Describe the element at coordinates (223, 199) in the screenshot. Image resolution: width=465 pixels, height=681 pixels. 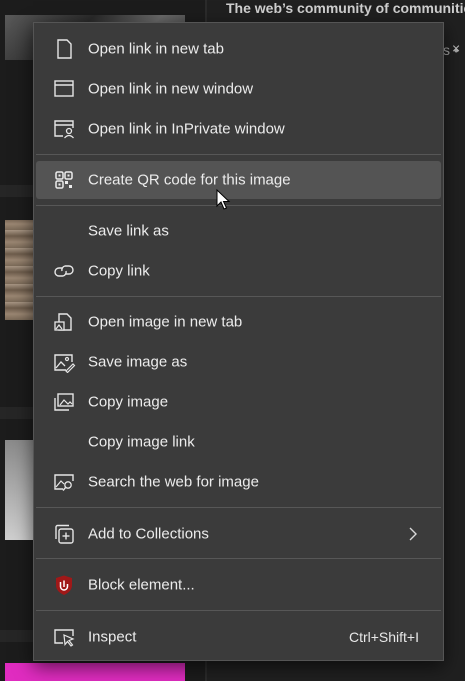
I see `mouse-cursor-icon` at that location.